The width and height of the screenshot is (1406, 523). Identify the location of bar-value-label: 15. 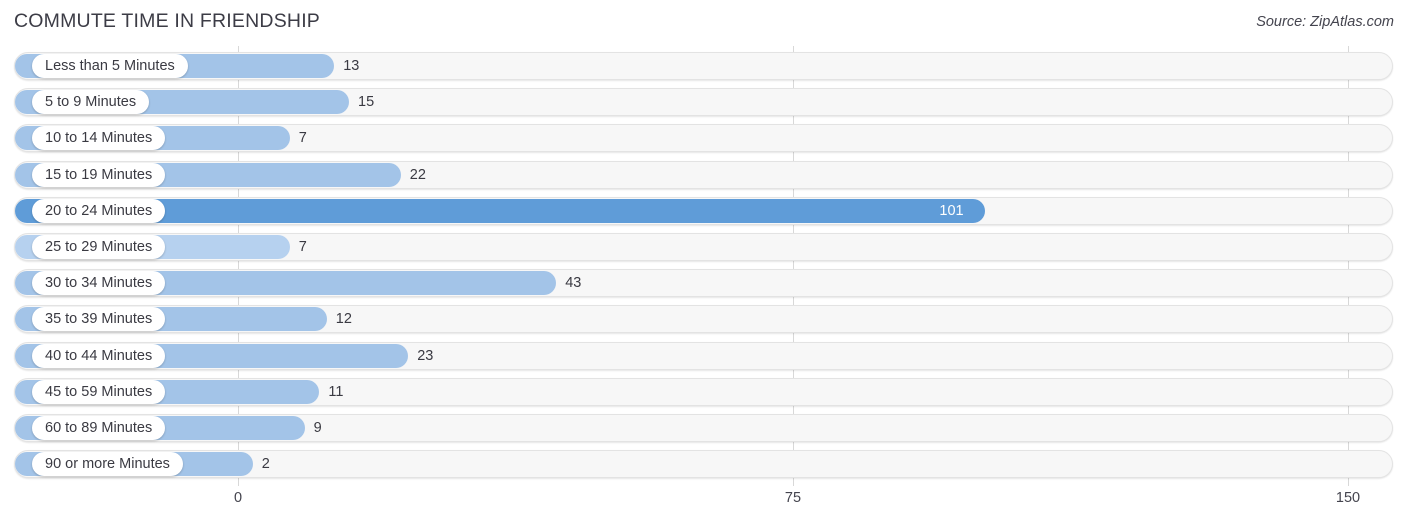
(366, 102).